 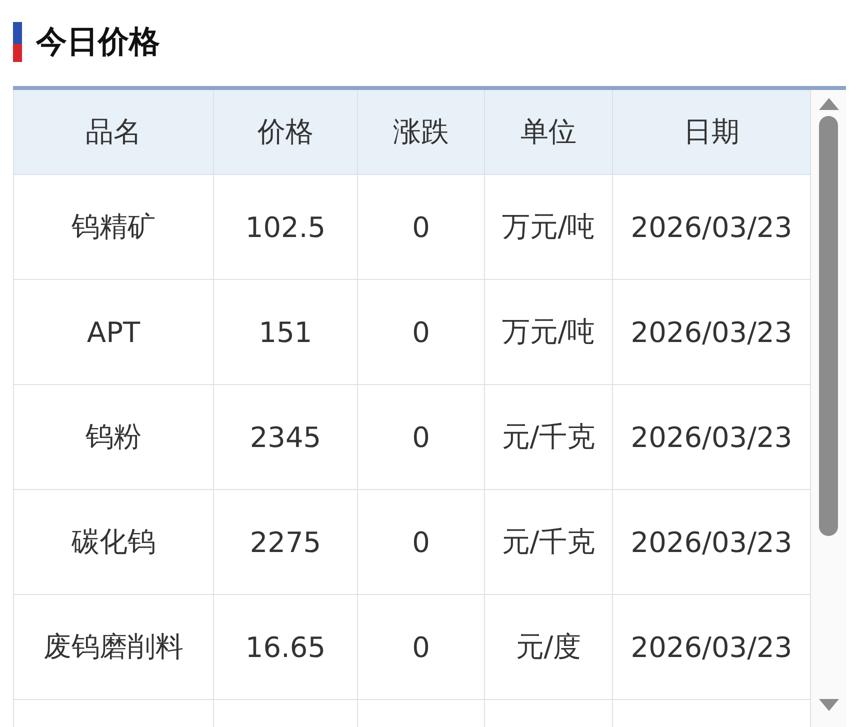 What do you see at coordinates (114, 132) in the screenshot?
I see `column-header: 品名` at bounding box center [114, 132].